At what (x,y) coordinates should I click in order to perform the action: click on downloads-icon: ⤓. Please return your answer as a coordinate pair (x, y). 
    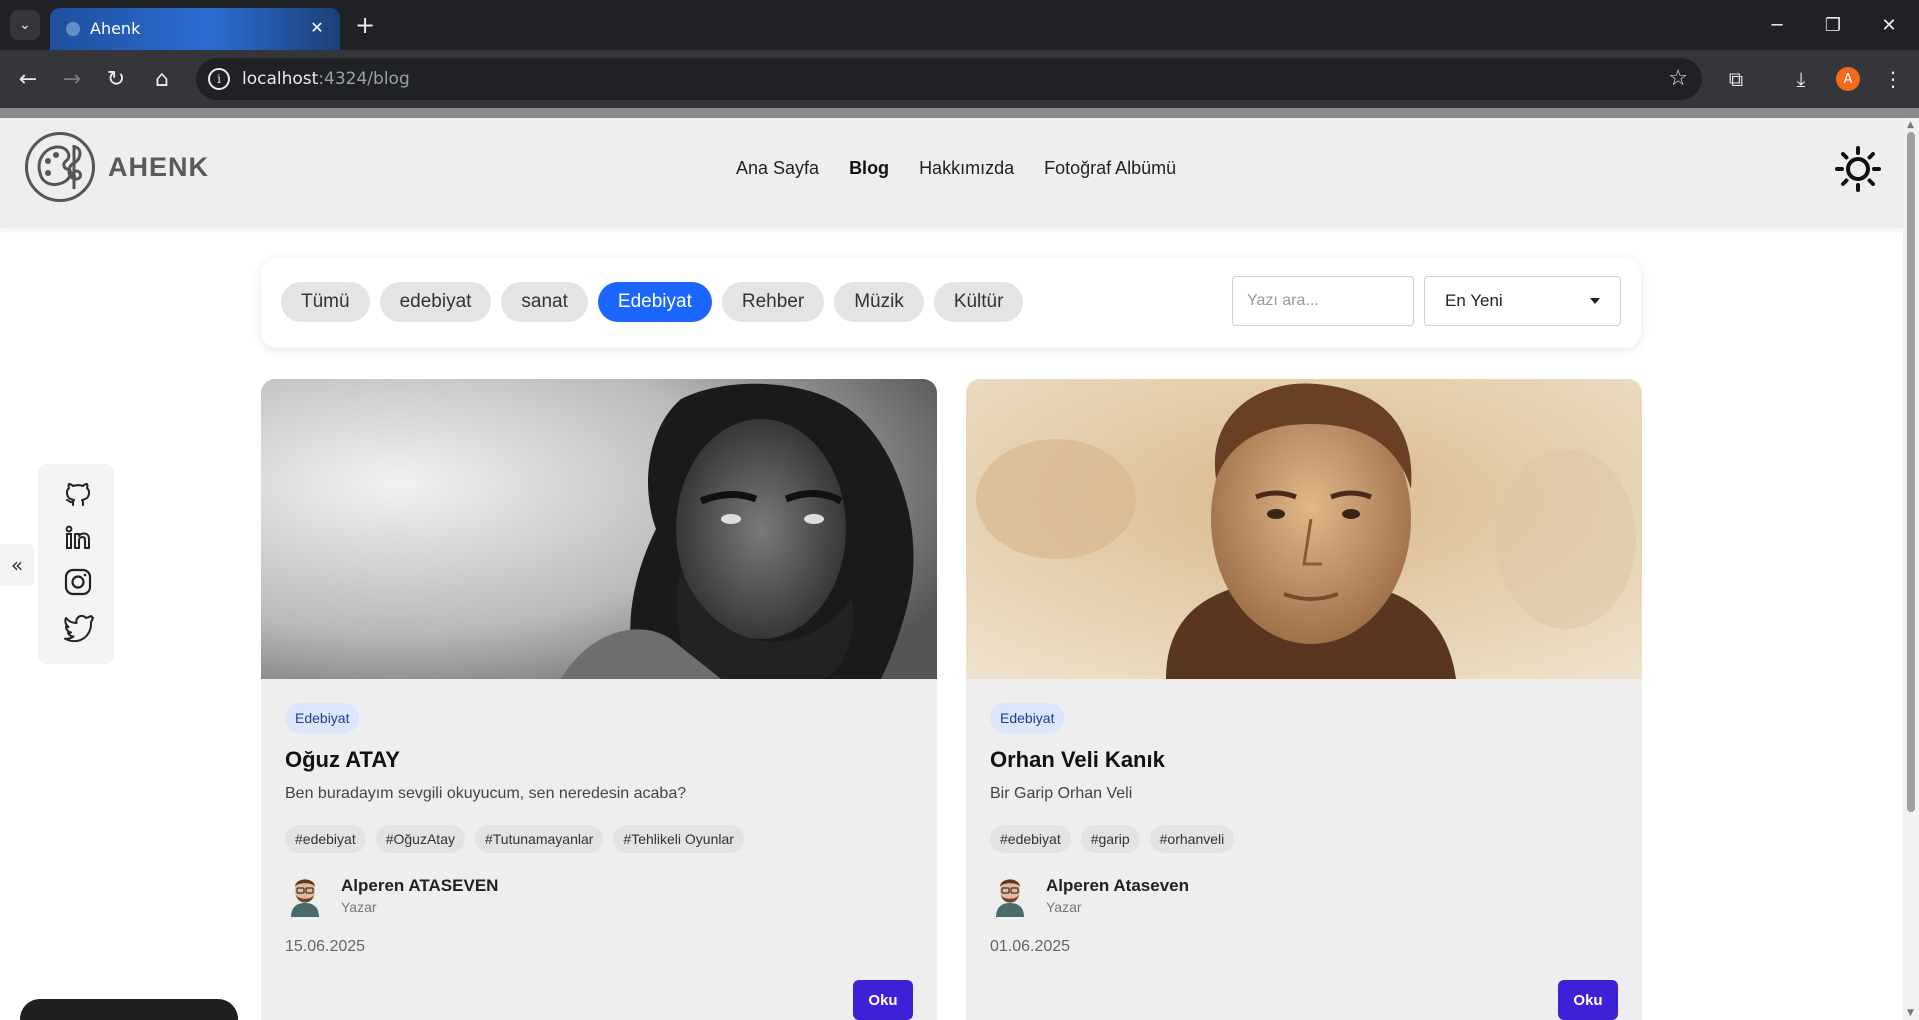
    Looking at the image, I should click on (1801, 79).